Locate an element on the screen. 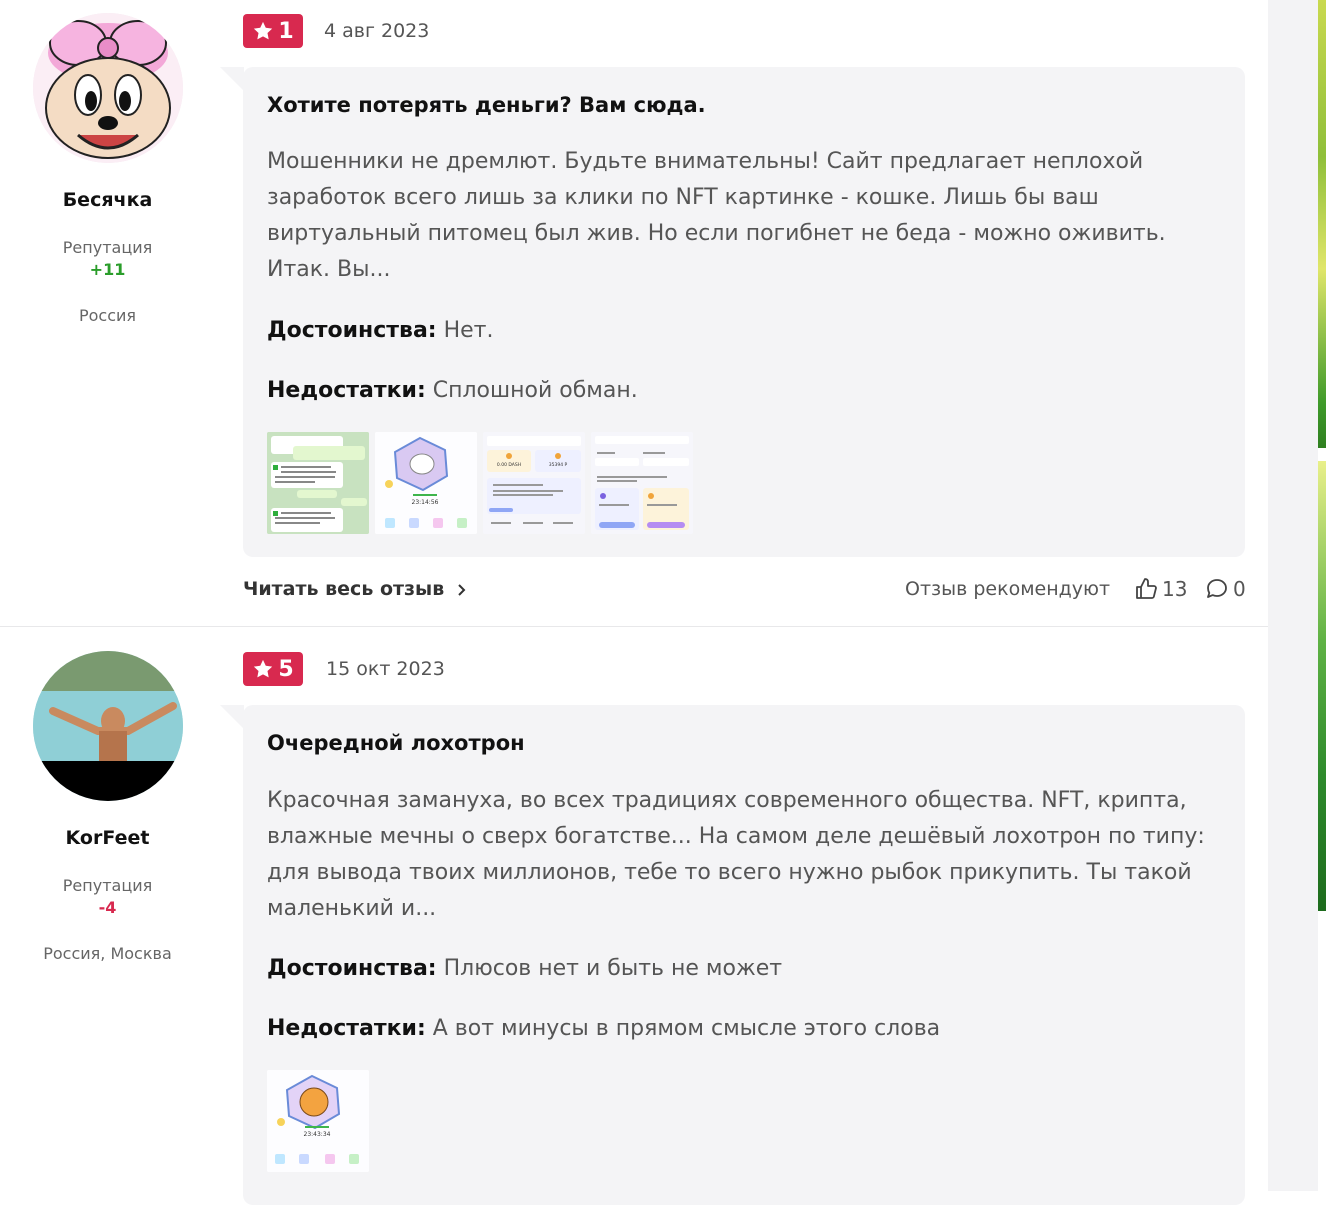 This screenshot has width=1326, height=1205. comment-icon is located at coordinates (1217, 588).